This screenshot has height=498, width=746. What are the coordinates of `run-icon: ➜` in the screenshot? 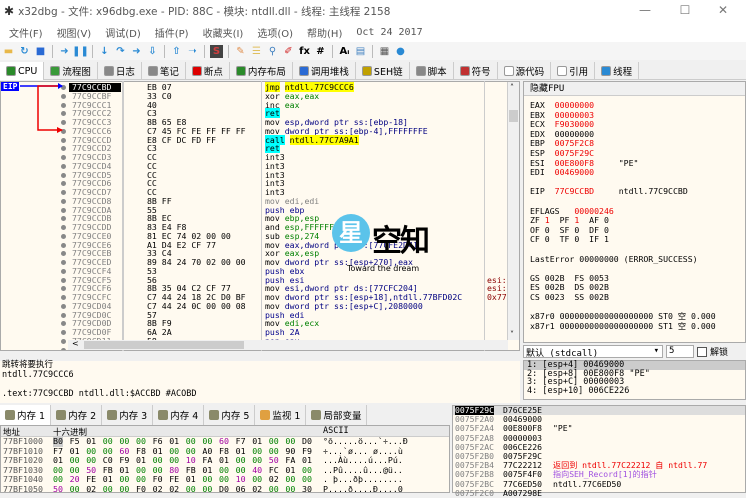 It's located at (64, 51).